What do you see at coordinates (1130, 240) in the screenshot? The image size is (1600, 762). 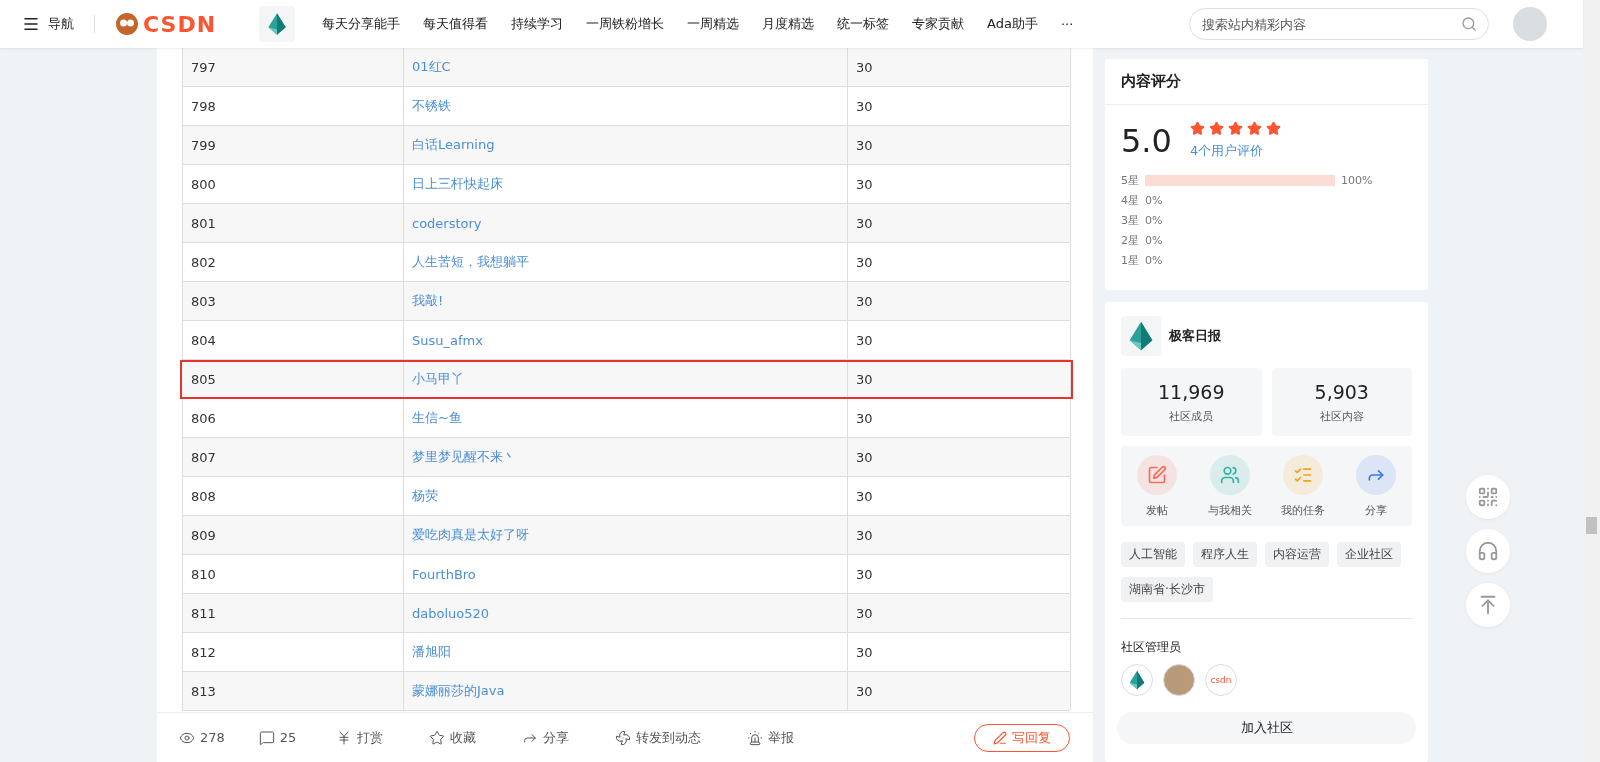 I see `star-level-label: 2星` at bounding box center [1130, 240].